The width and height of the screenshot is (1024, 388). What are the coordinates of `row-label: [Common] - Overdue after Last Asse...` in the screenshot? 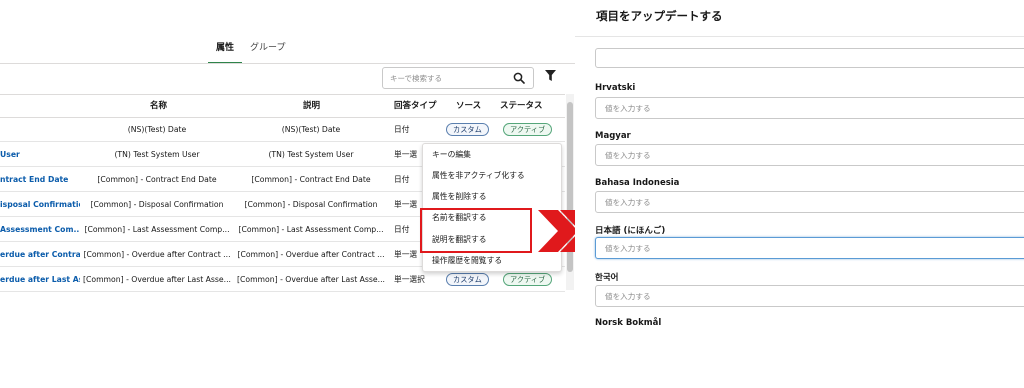 It's located at (157, 279).